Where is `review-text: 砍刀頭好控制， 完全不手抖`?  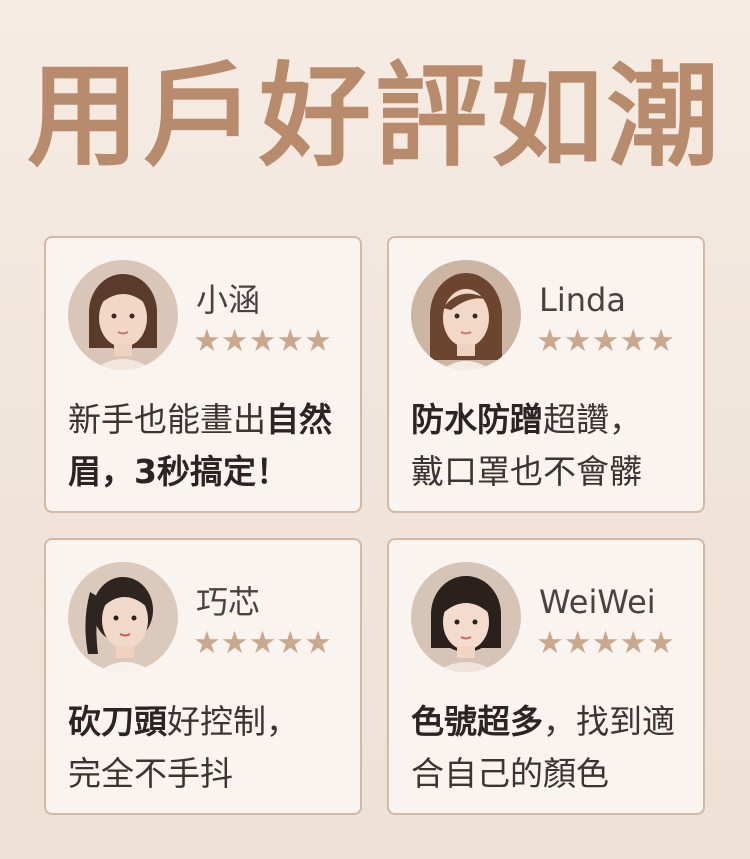
review-text: 砍刀頭好控制， 完全不手抖 is located at coordinates (183, 747).